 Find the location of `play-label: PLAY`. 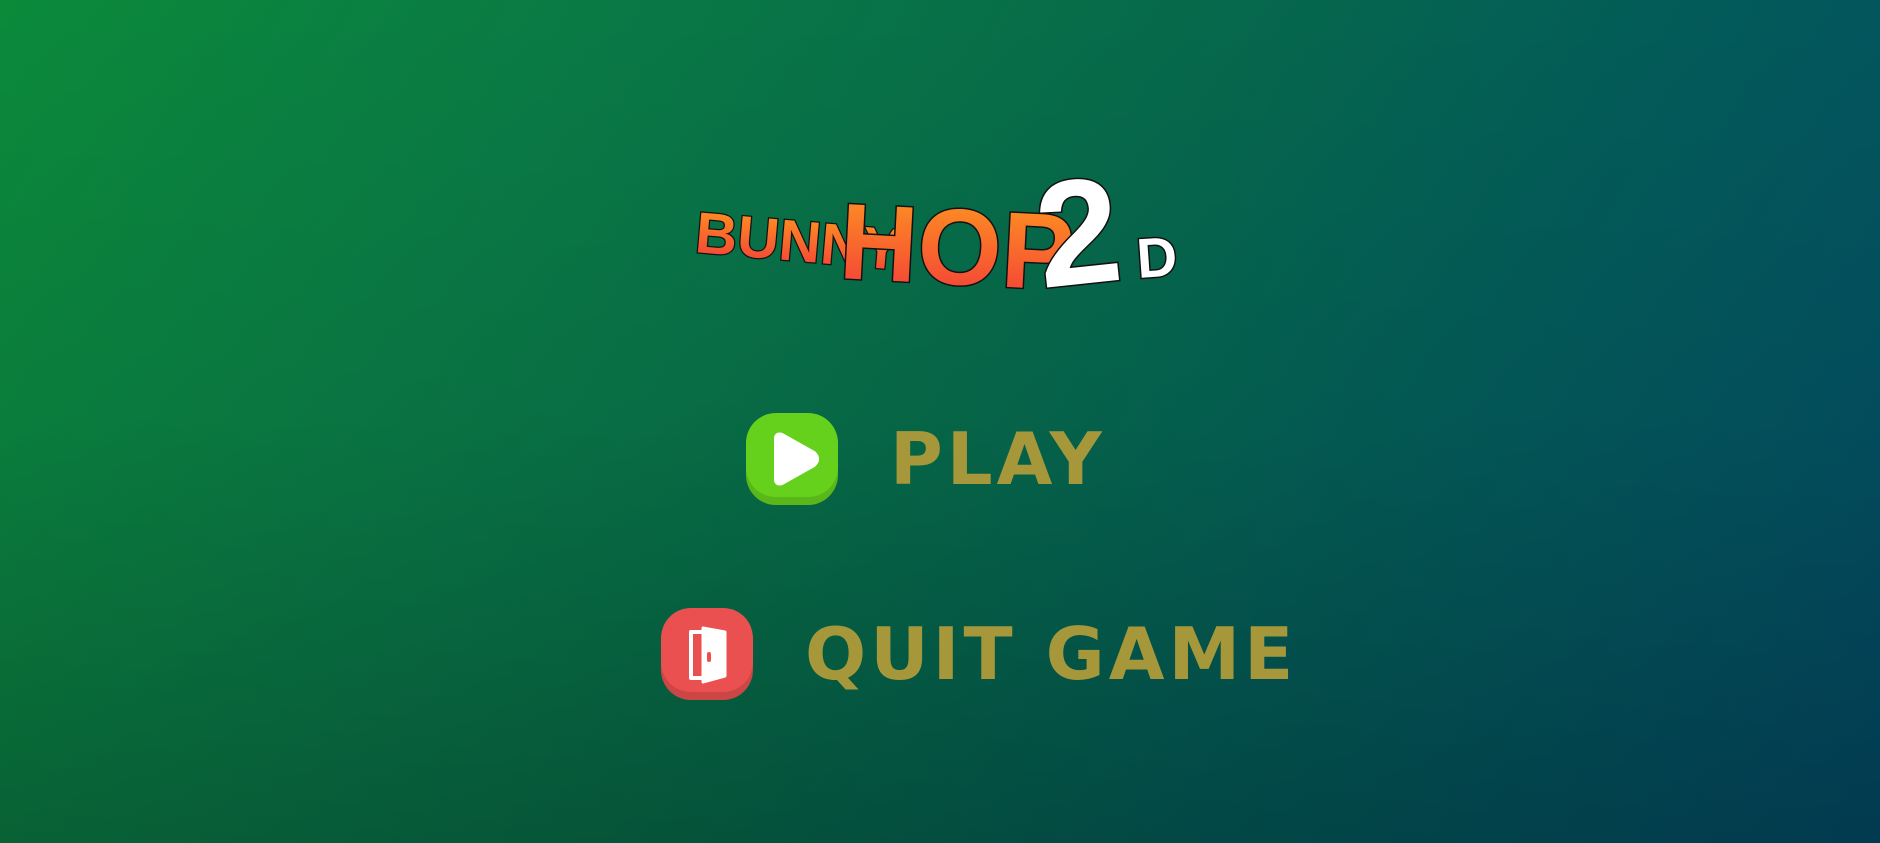

play-label: PLAY is located at coordinates (998, 459).